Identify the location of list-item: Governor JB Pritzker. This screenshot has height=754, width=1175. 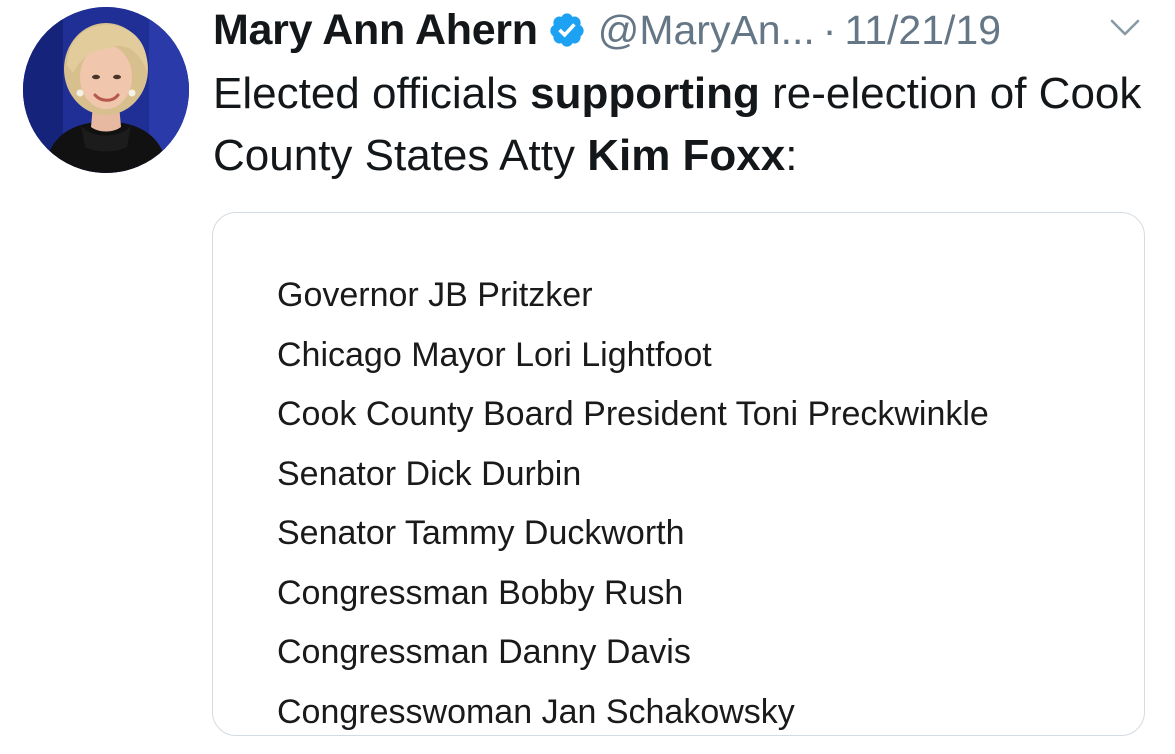
(435, 295).